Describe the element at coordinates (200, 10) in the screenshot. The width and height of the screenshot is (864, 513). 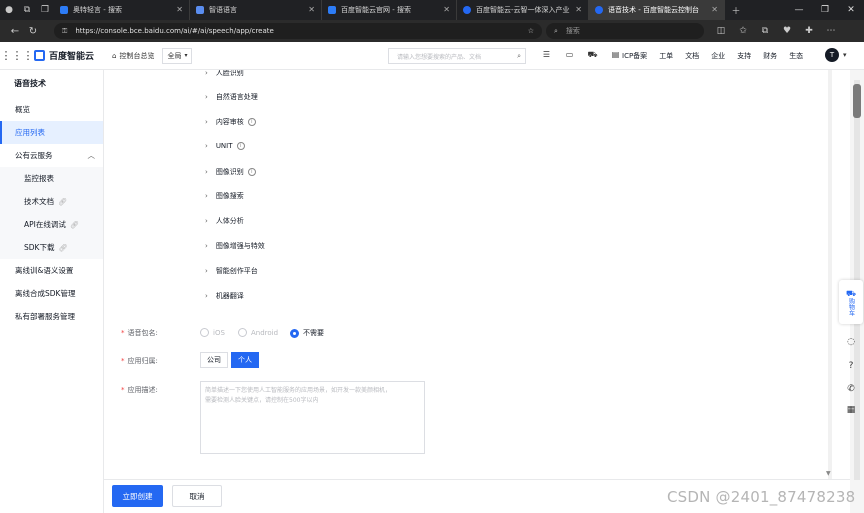
I see `tab-favicon-icon` at that location.